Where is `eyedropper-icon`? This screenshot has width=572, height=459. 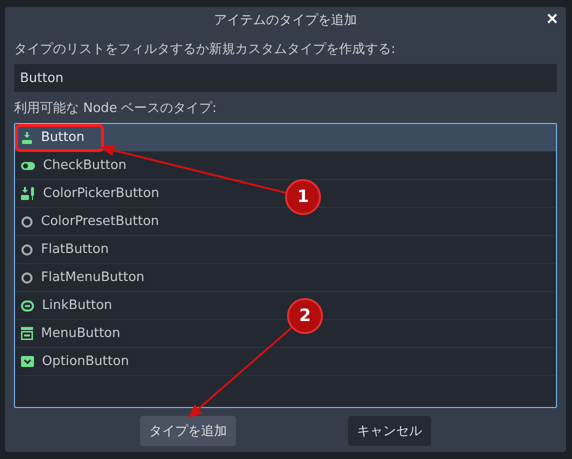 eyedropper-icon is located at coordinates (28, 193).